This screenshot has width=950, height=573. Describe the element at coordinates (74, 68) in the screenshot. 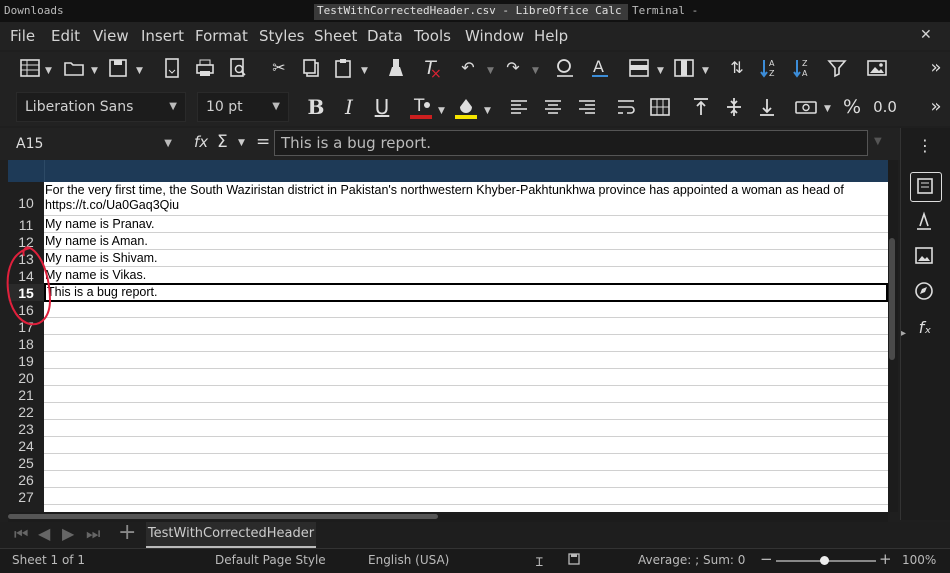

I see `open-folder-icon` at that location.